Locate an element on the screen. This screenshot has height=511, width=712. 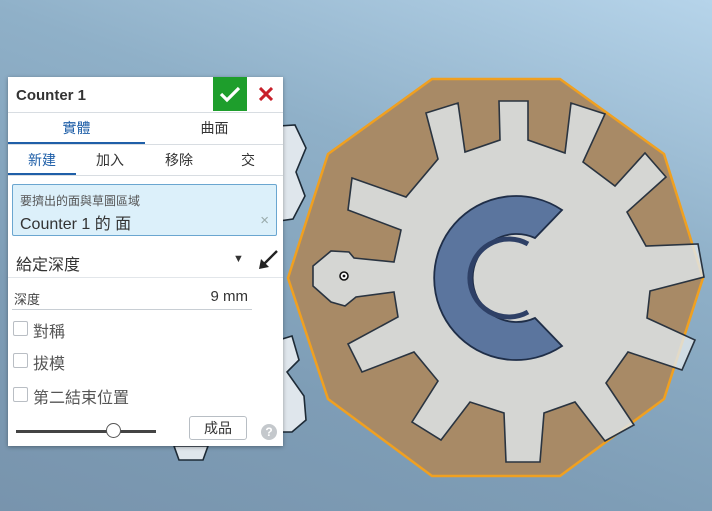
draft-checkbox is located at coordinates (20, 360).